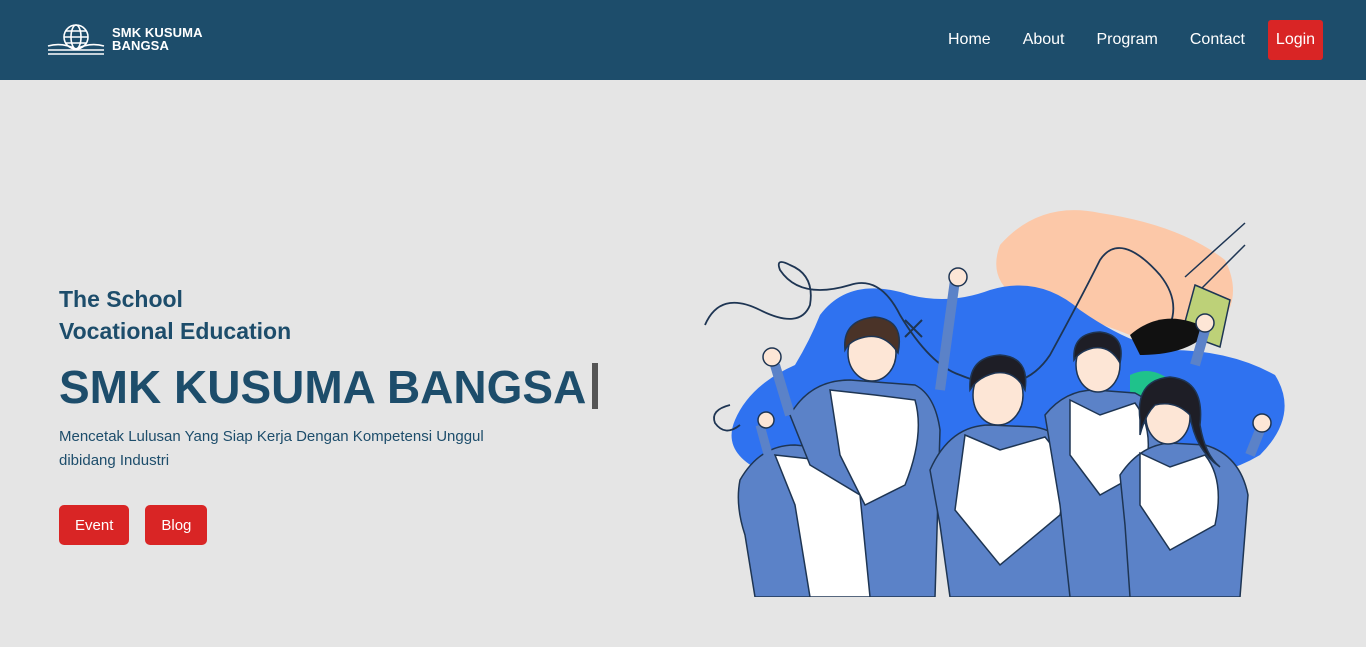  Describe the element at coordinates (595, 386) in the screenshot. I see `typing-cursor` at that location.